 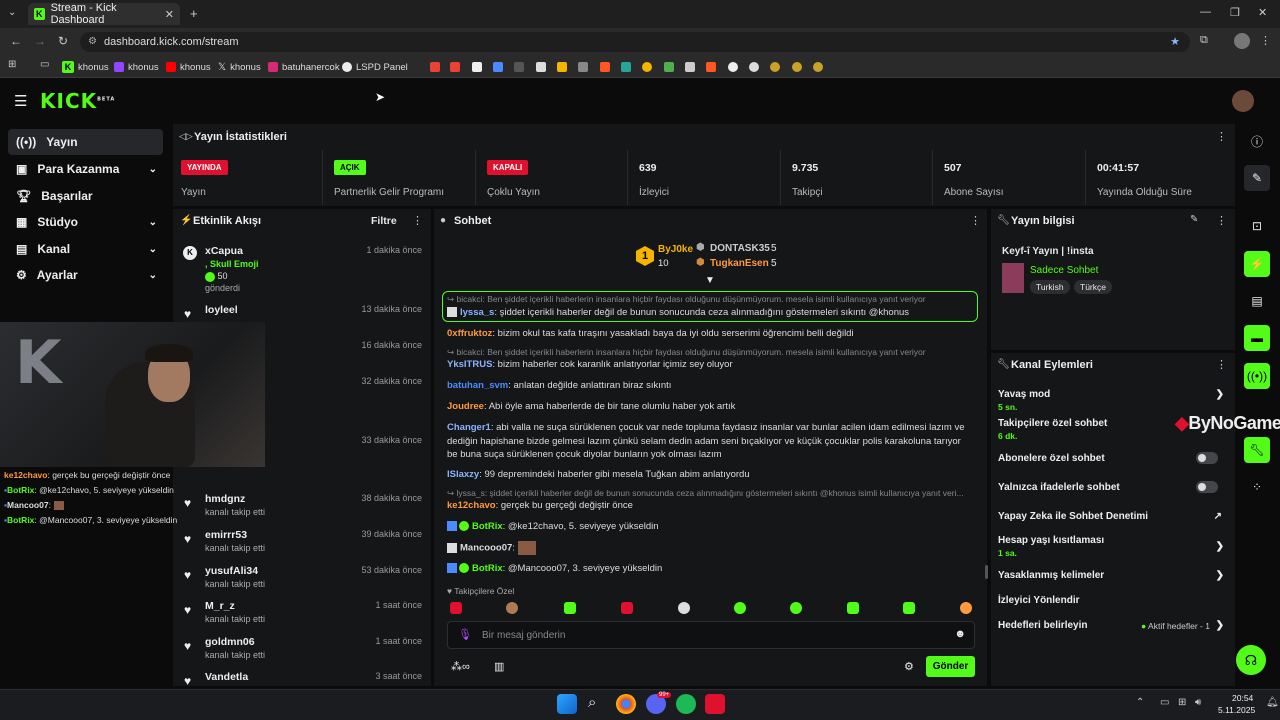 What do you see at coordinates (567, 704) in the screenshot?
I see `windows-start-icon` at bounding box center [567, 704].